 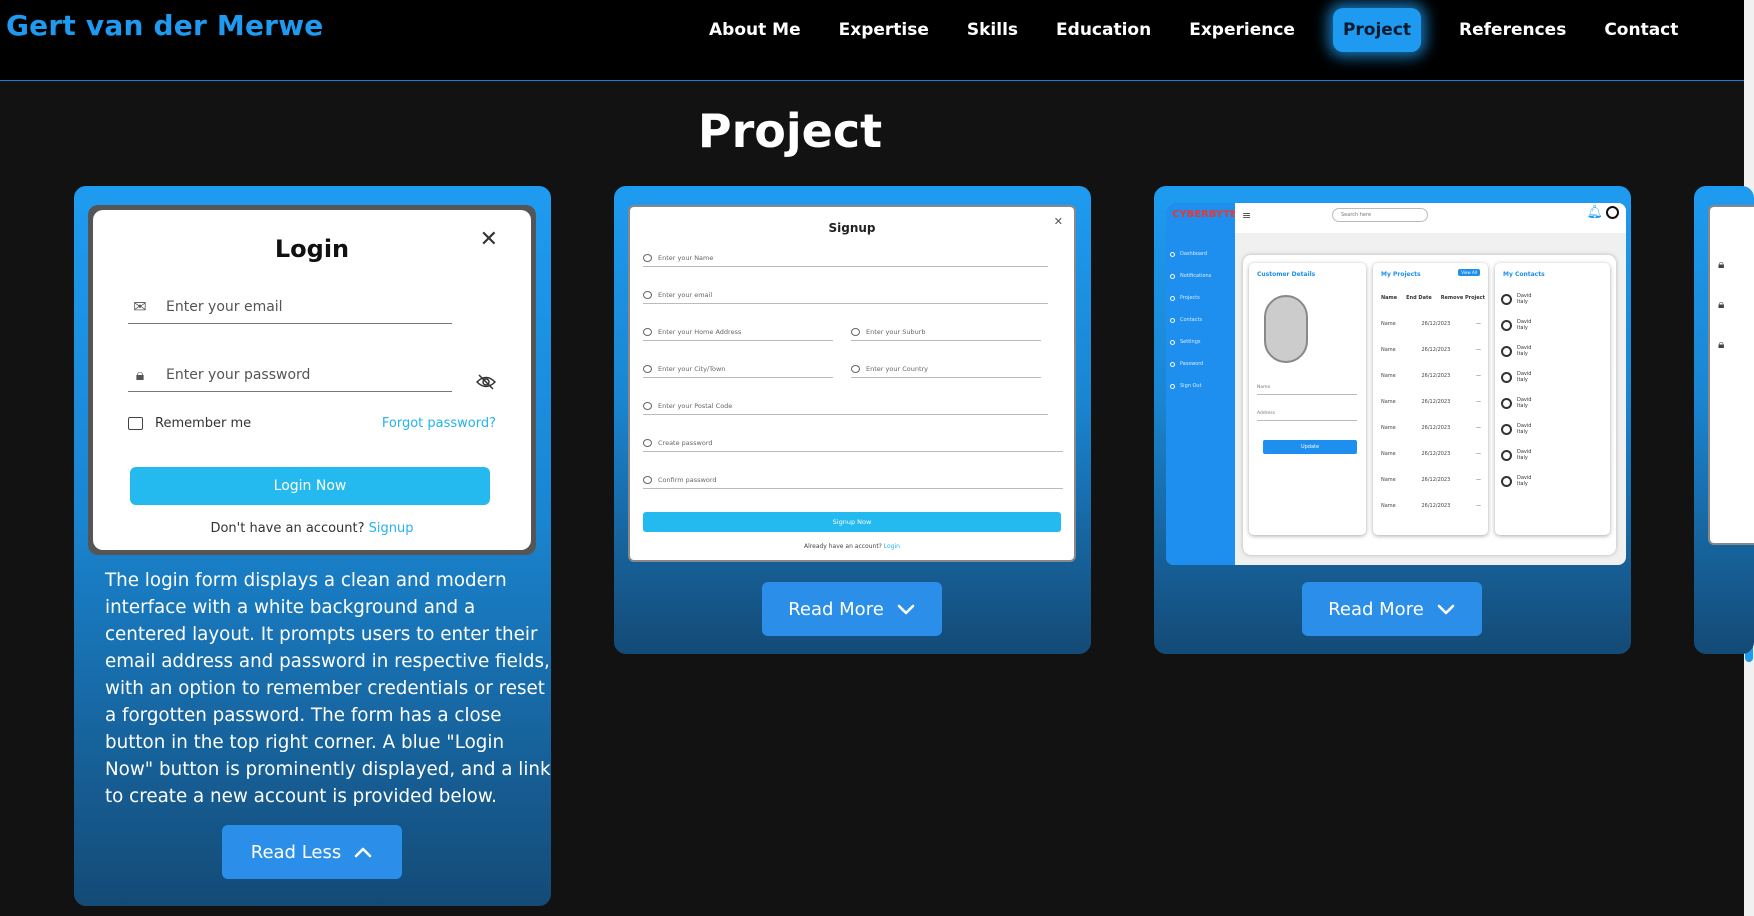 What do you see at coordinates (884, 30) in the screenshot?
I see `nav-expertise: Expertise` at bounding box center [884, 30].